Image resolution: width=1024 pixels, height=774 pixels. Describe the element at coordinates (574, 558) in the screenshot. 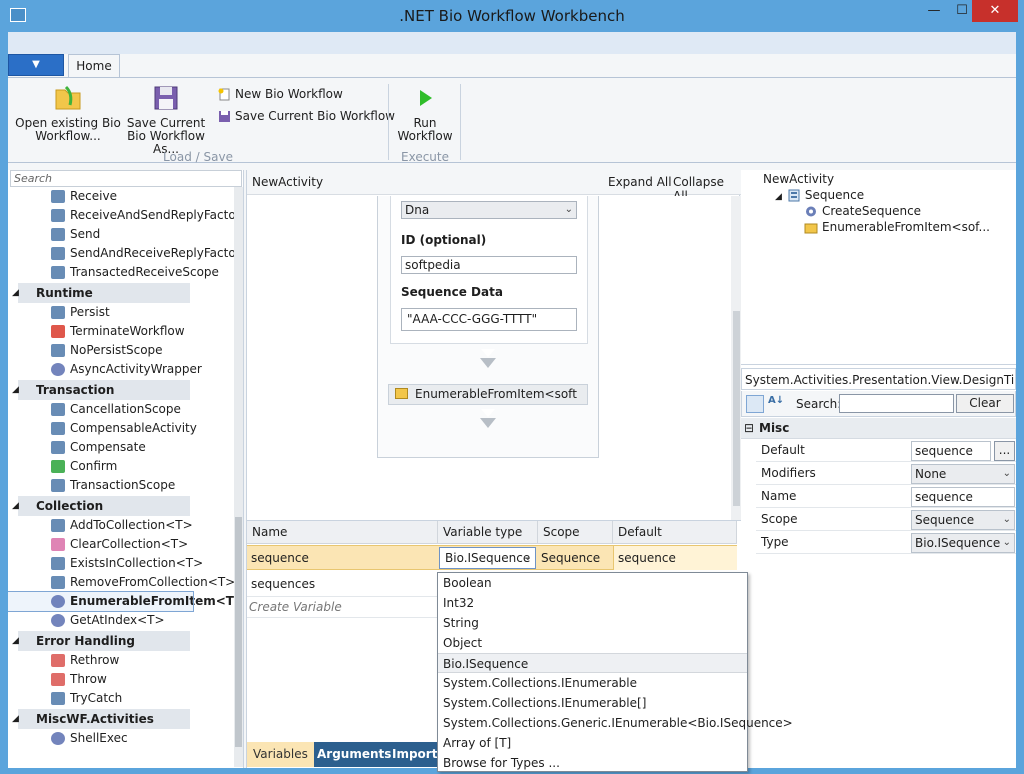

I see `var-scope-cell: Sequence` at that location.